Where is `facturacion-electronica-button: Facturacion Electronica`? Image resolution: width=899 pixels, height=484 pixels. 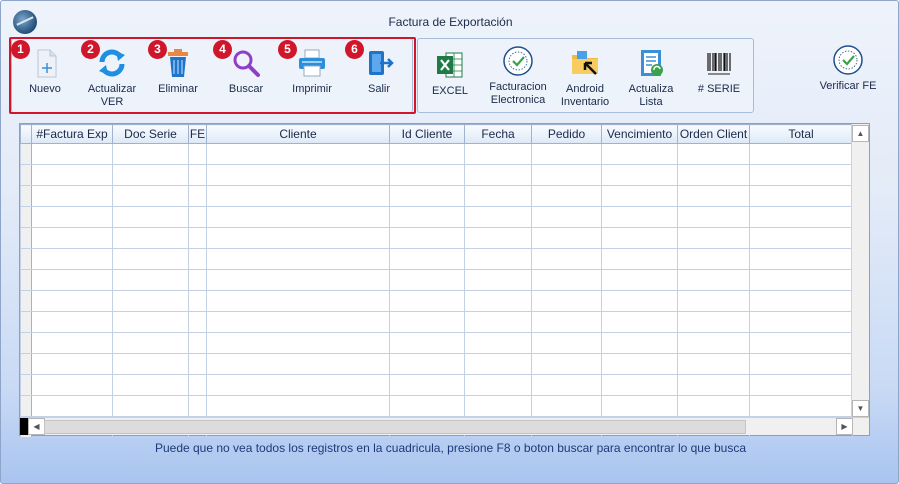 facturacion-electronica-button: Facturacion Electronica is located at coordinates (518, 76).